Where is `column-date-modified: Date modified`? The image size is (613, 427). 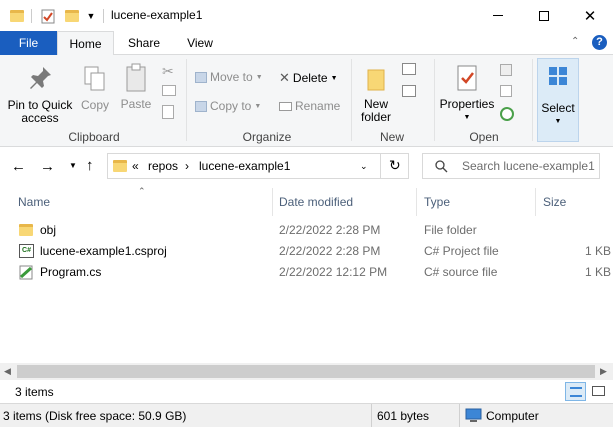 column-date-modified: Date modified is located at coordinates (316, 202).